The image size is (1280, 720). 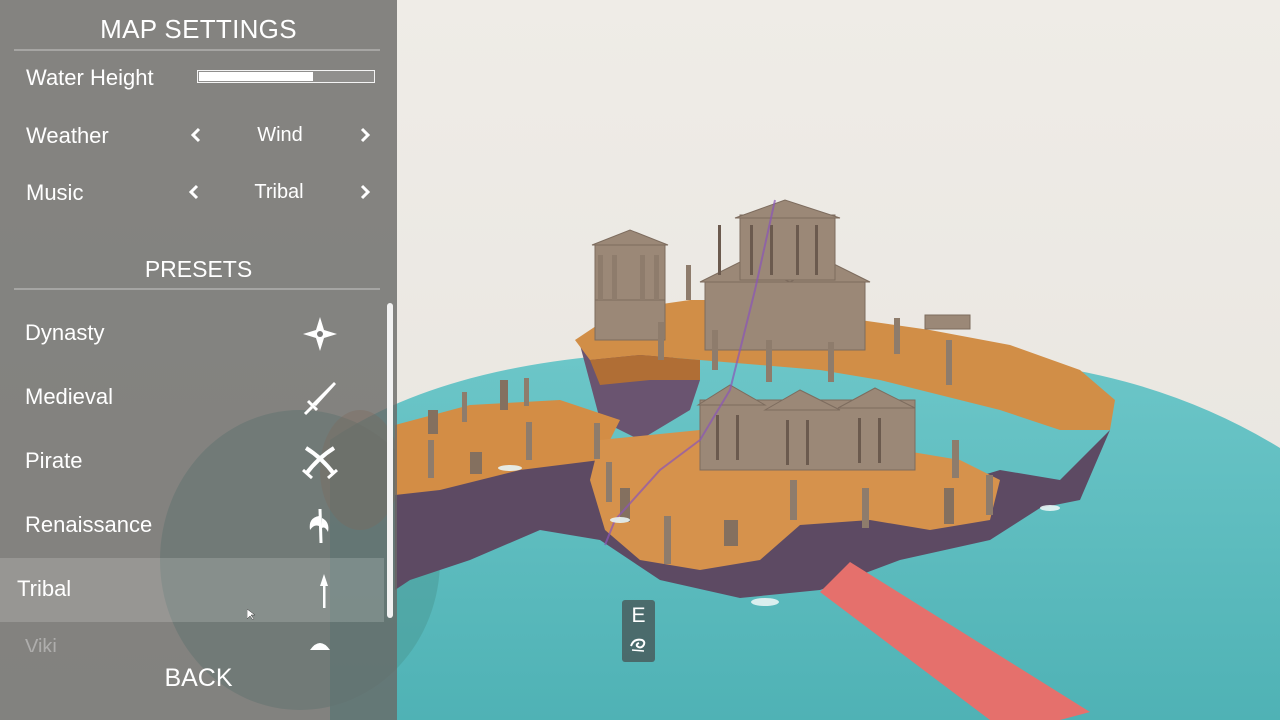 I want to click on weather-next-button, so click(x=365, y=135).